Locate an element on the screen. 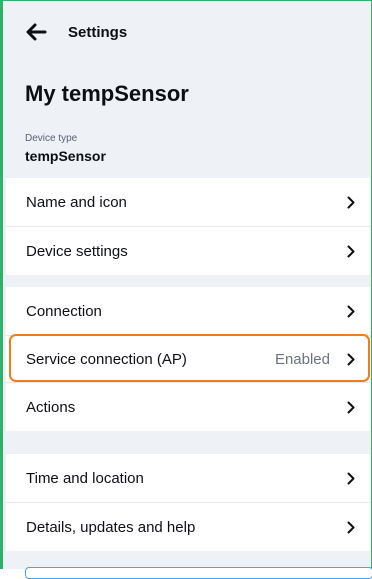 The height and width of the screenshot is (579, 372). row-label: Actions is located at coordinates (51, 407).